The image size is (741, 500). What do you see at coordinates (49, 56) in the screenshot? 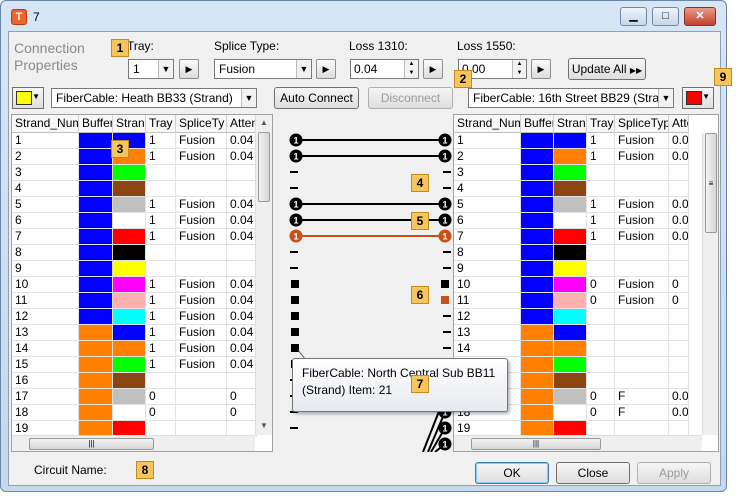
I see `connection-properties-heading: Connection Properties` at bounding box center [49, 56].